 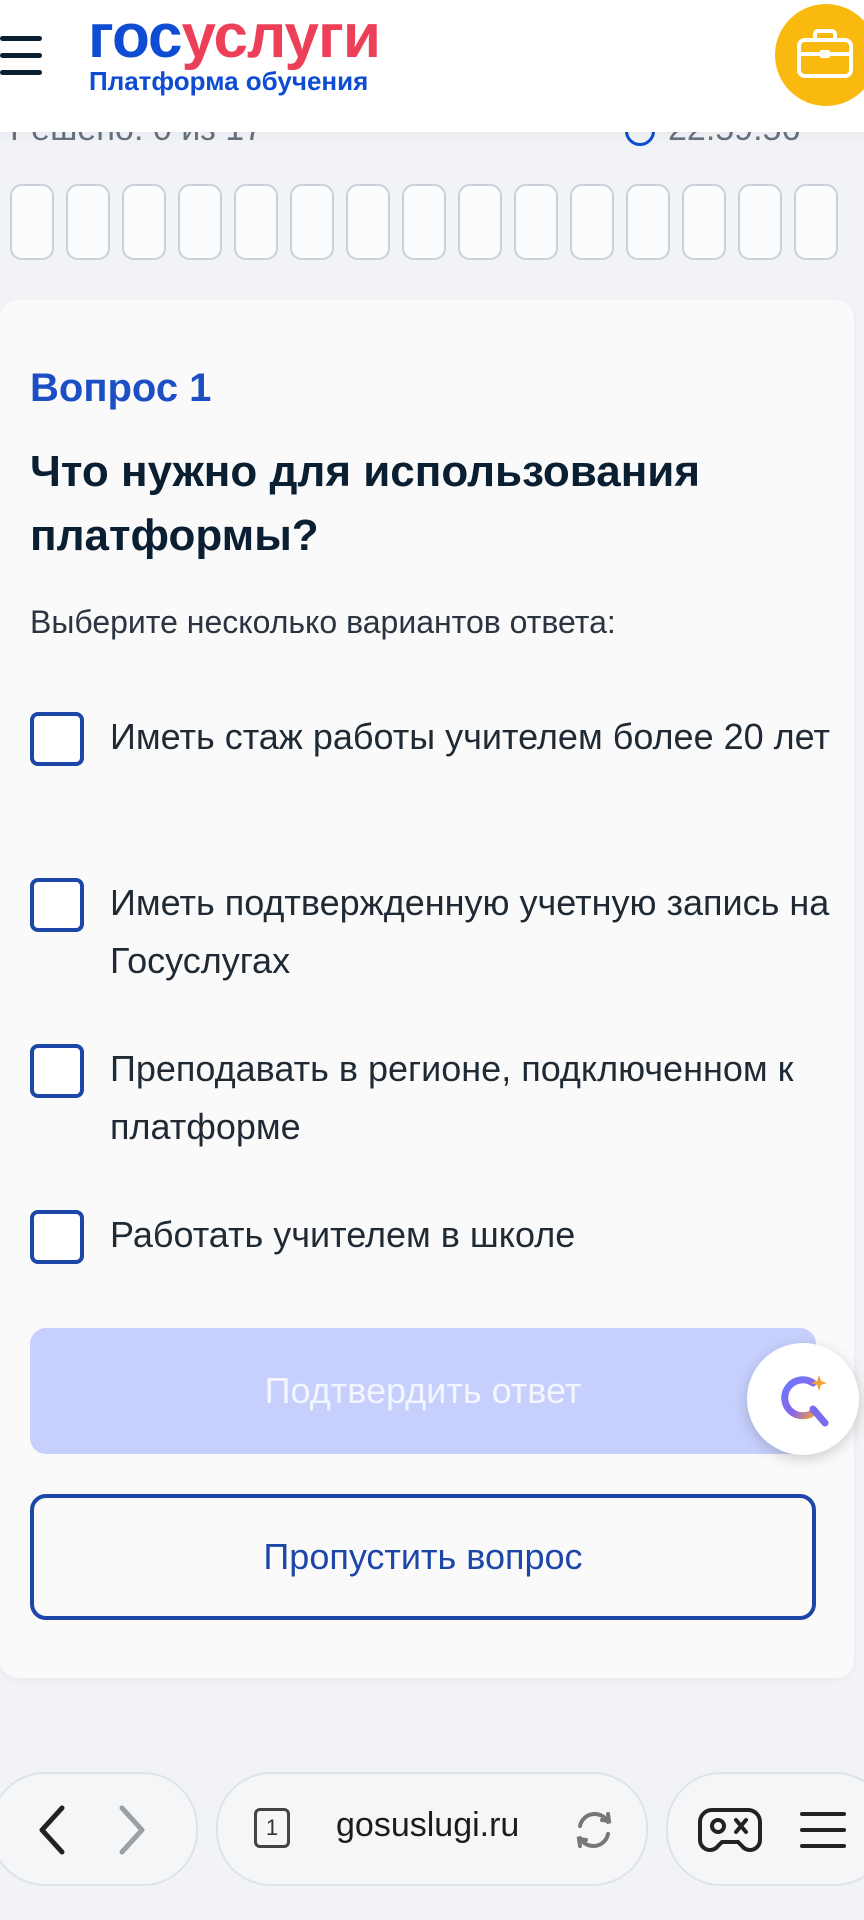 What do you see at coordinates (52, 1830) in the screenshot?
I see `back-arrow-icon` at bounding box center [52, 1830].